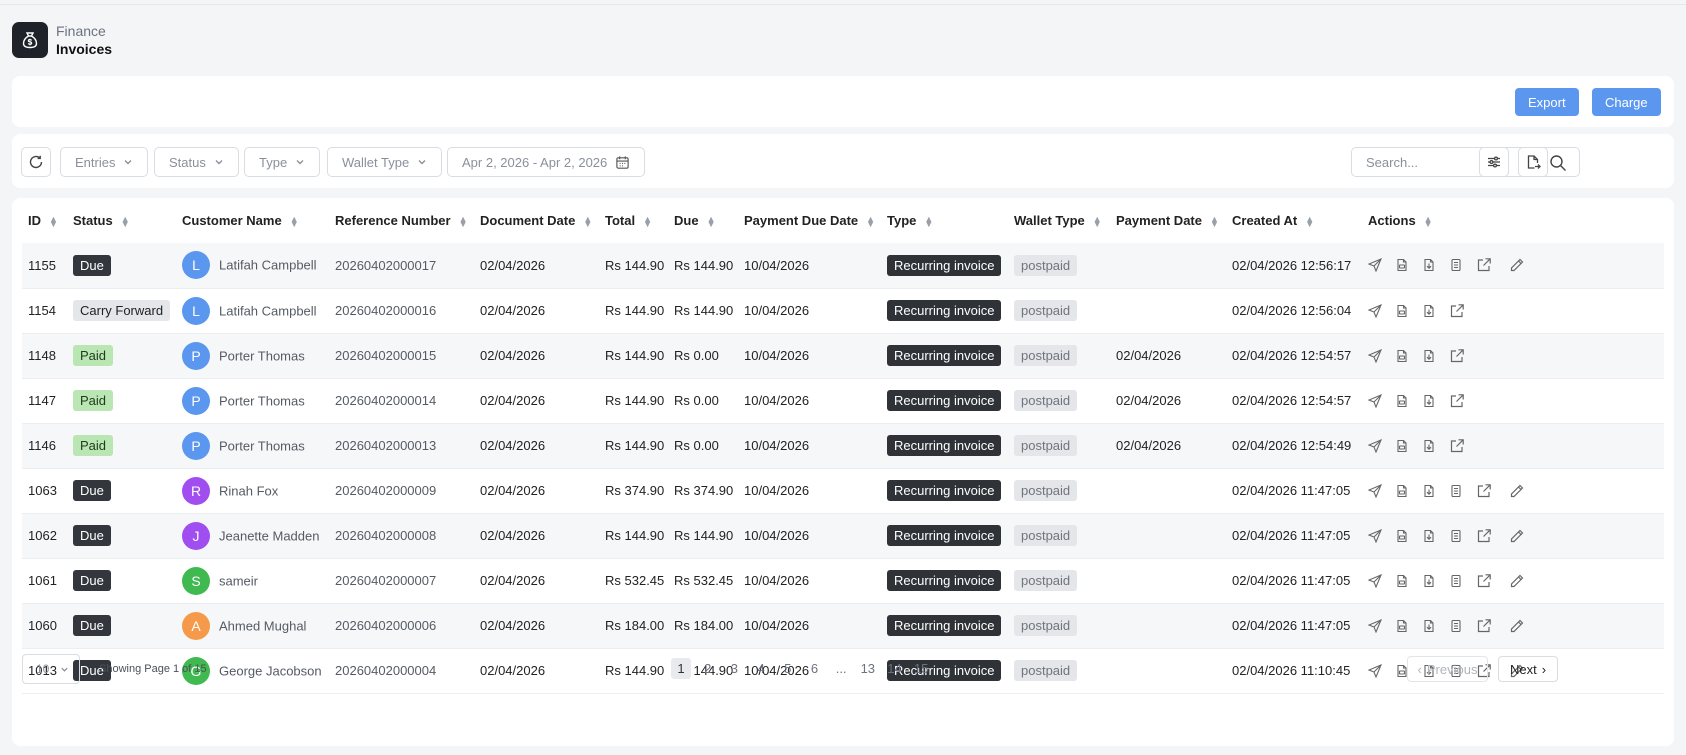 The width and height of the screenshot is (1686, 755). I want to click on column-header: ID ▲ ▼, so click(44, 220).